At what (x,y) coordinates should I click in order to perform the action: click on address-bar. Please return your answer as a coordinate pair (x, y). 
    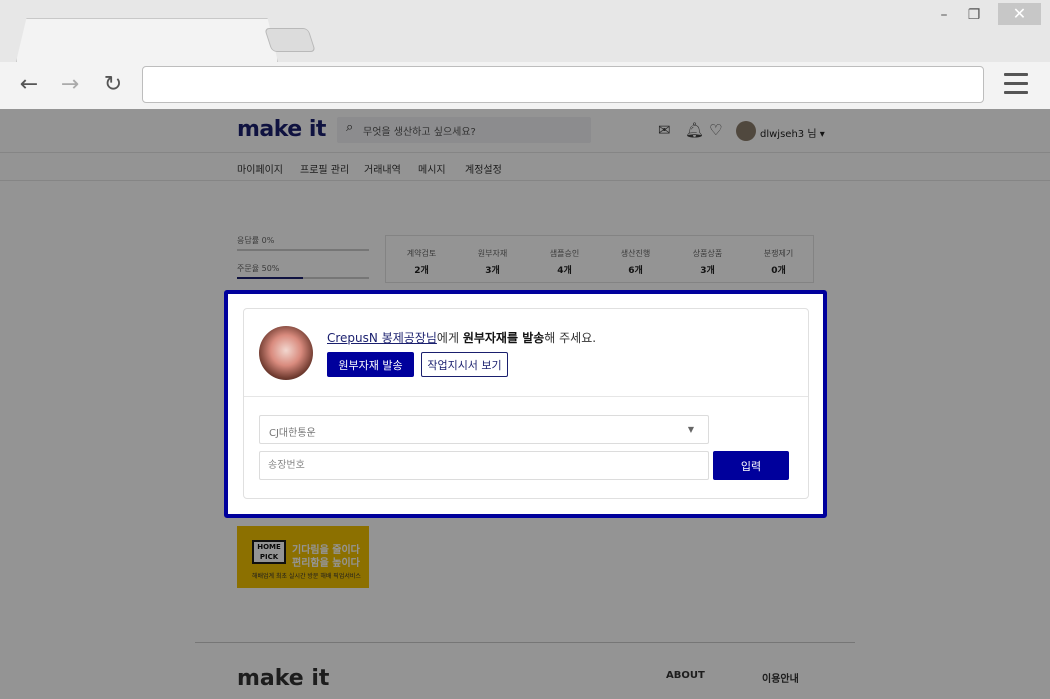
    Looking at the image, I should click on (563, 84).